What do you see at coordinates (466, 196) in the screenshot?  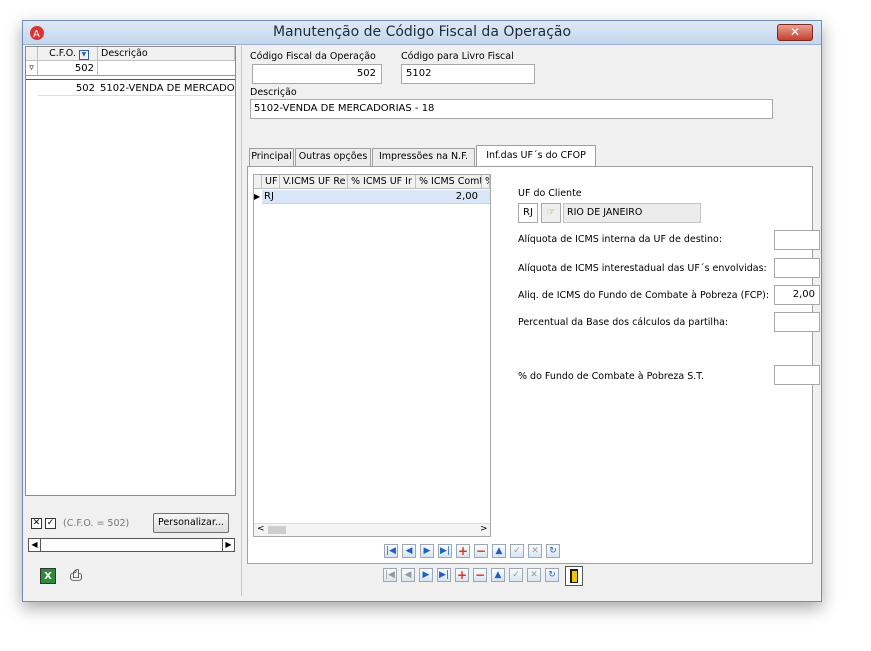 I see `picms-comb-cell: 2,00` at bounding box center [466, 196].